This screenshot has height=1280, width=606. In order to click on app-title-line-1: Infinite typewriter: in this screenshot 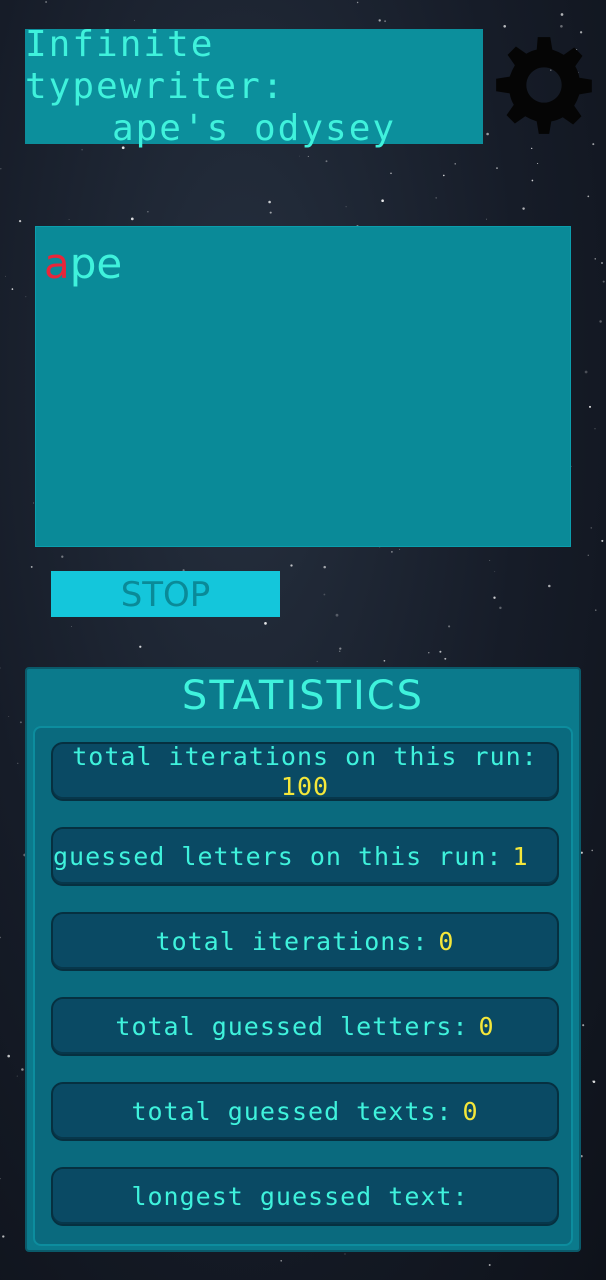, I will do `click(155, 65)`.